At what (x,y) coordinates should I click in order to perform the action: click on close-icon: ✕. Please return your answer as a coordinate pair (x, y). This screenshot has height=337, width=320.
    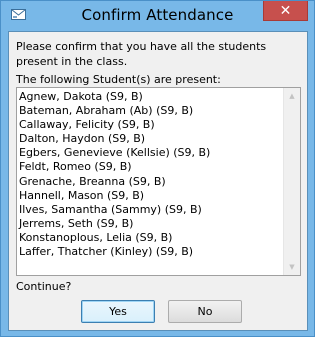
    Looking at the image, I should click on (285, 10).